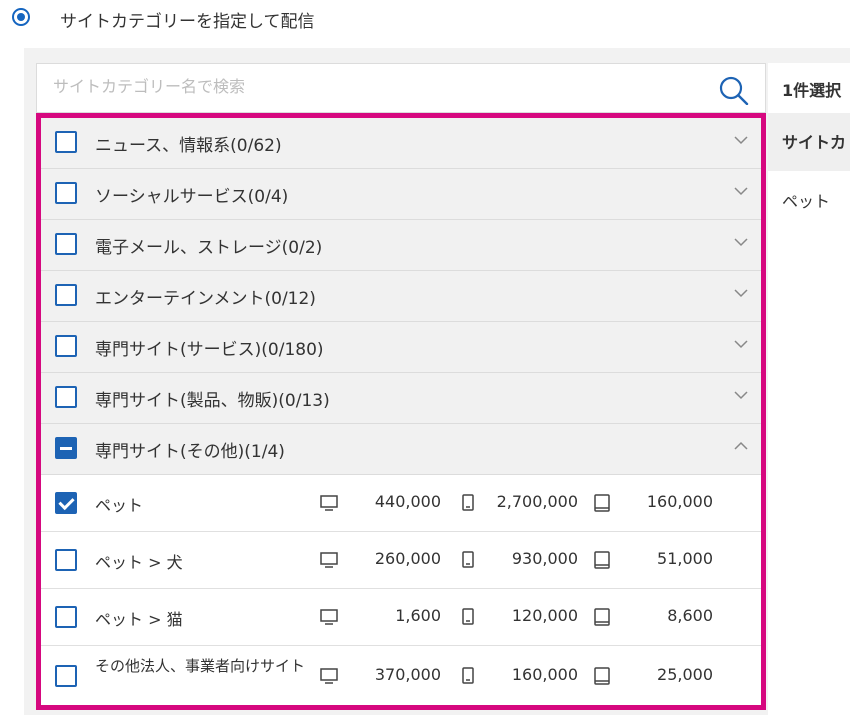 This screenshot has height=715, width=850. What do you see at coordinates (741, 446) in the screenshot?
I see `chevron-up-icon` at bounding box center [741, 446].